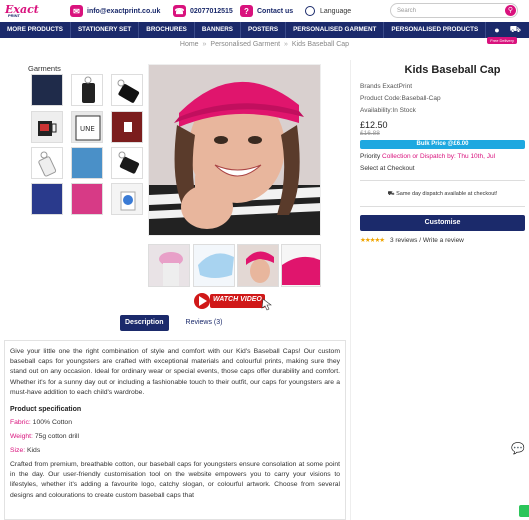 The image size is (529, 520). Describe the element at coordinates (179, 11) in the screenshot. I see `phone-icon: ☎` at that location.